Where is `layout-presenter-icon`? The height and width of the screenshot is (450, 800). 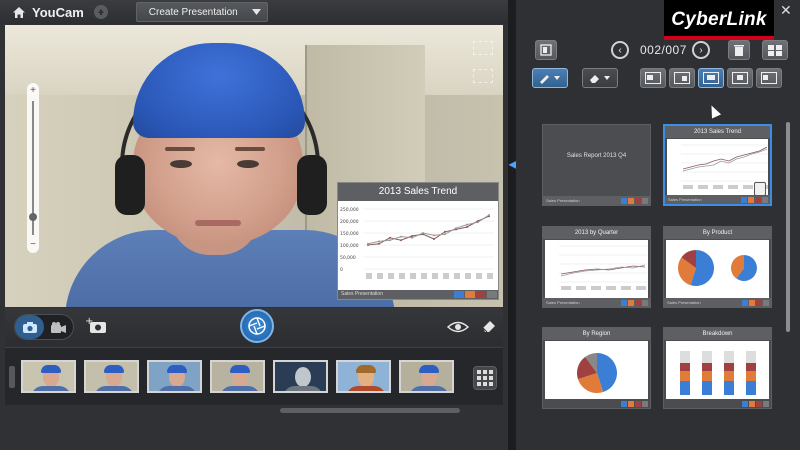
layout-presenter-icon is located at coordinates (740, 78).